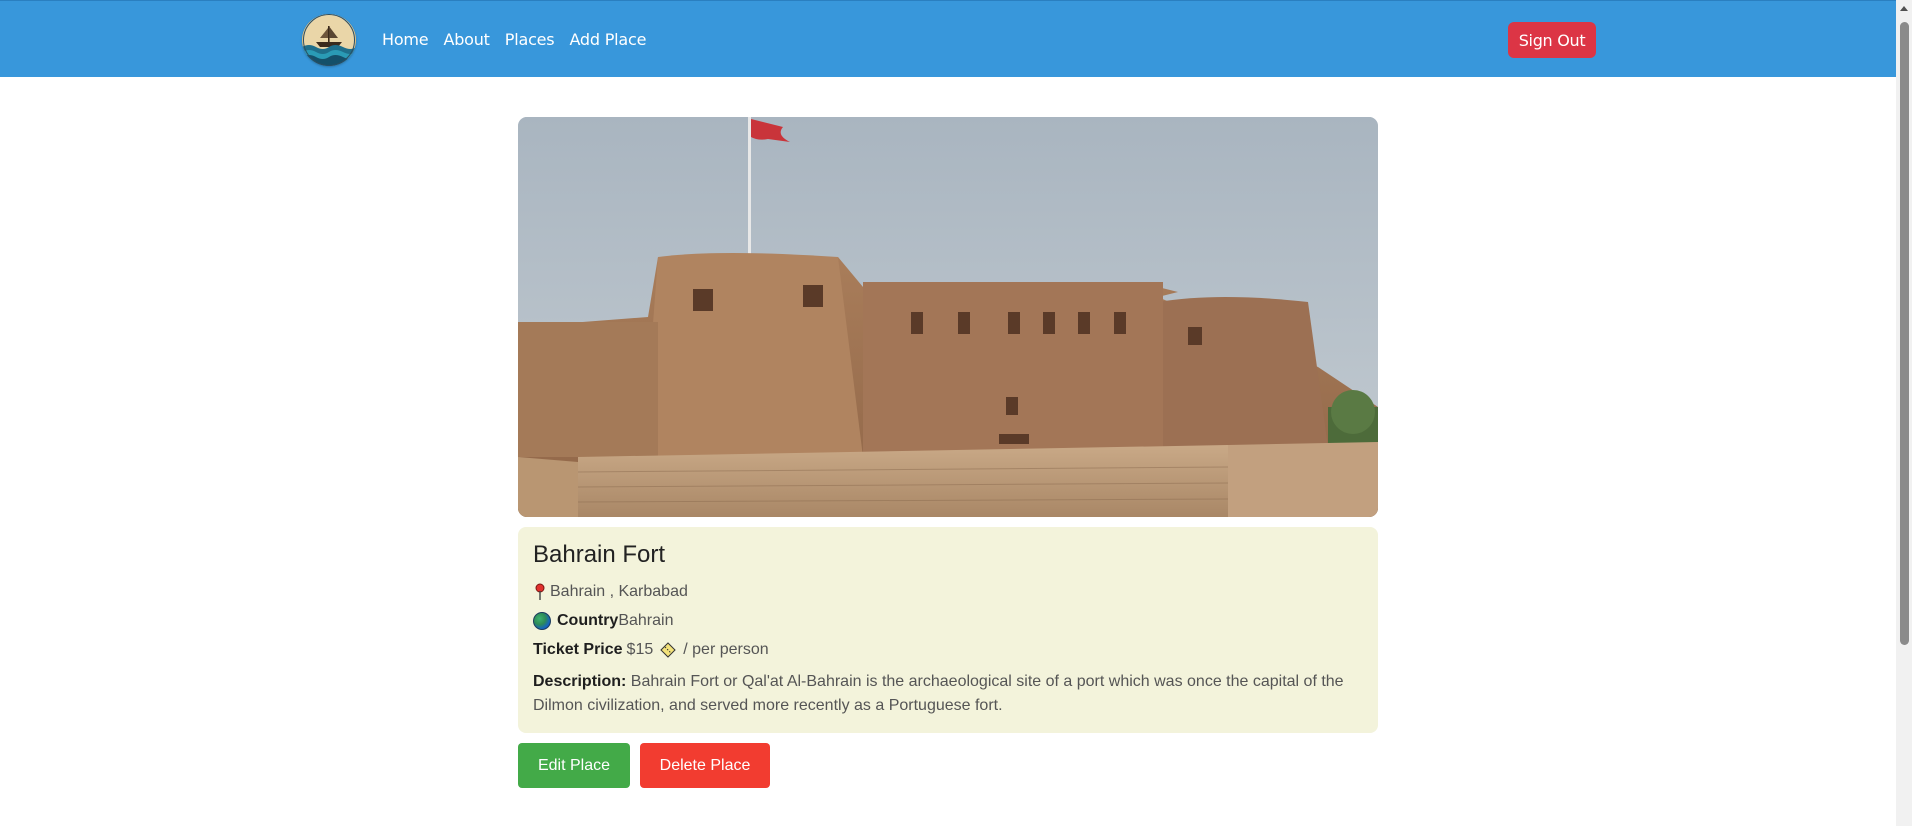  I want to click on country-label: Country, so click(588, 620).